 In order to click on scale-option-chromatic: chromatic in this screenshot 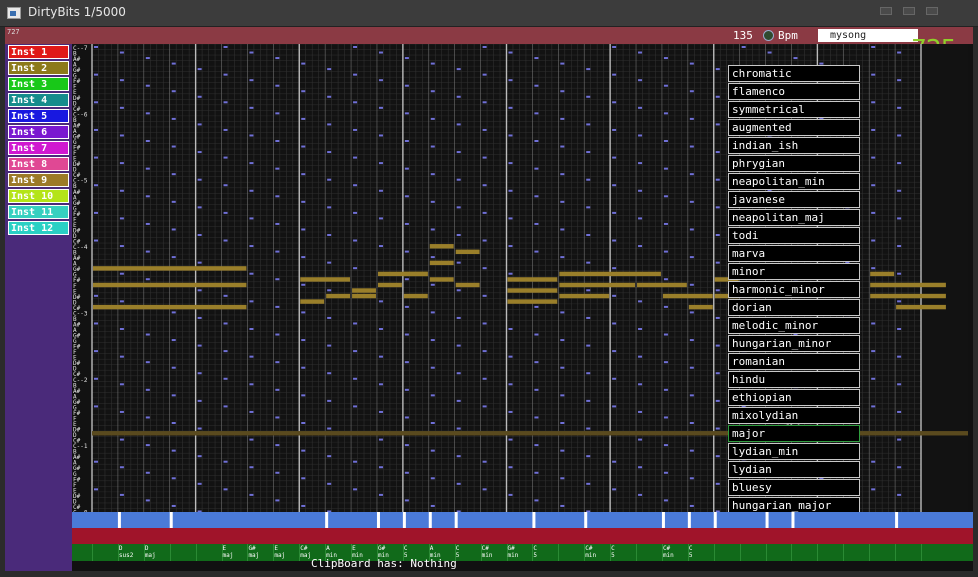, I will do `click(794, 73)`.